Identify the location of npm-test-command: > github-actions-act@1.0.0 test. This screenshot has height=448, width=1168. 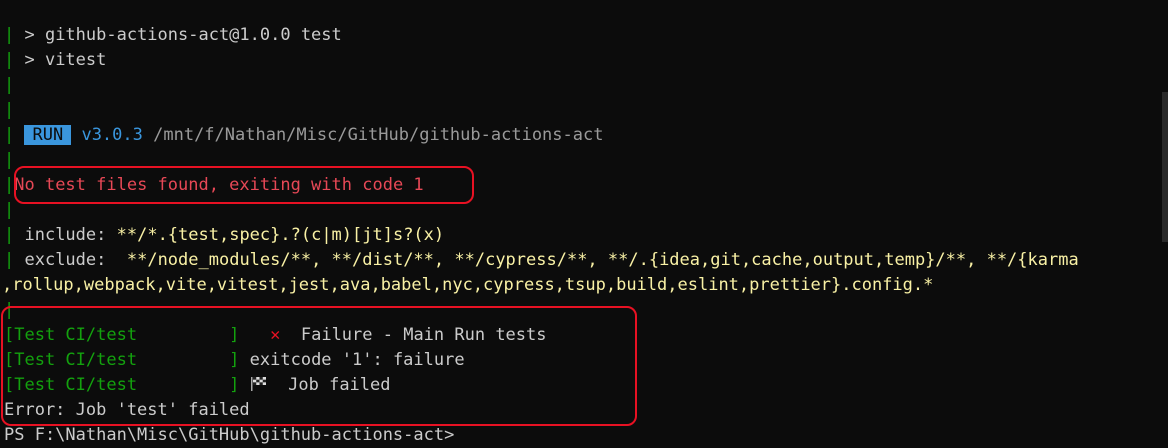
(183, 35).